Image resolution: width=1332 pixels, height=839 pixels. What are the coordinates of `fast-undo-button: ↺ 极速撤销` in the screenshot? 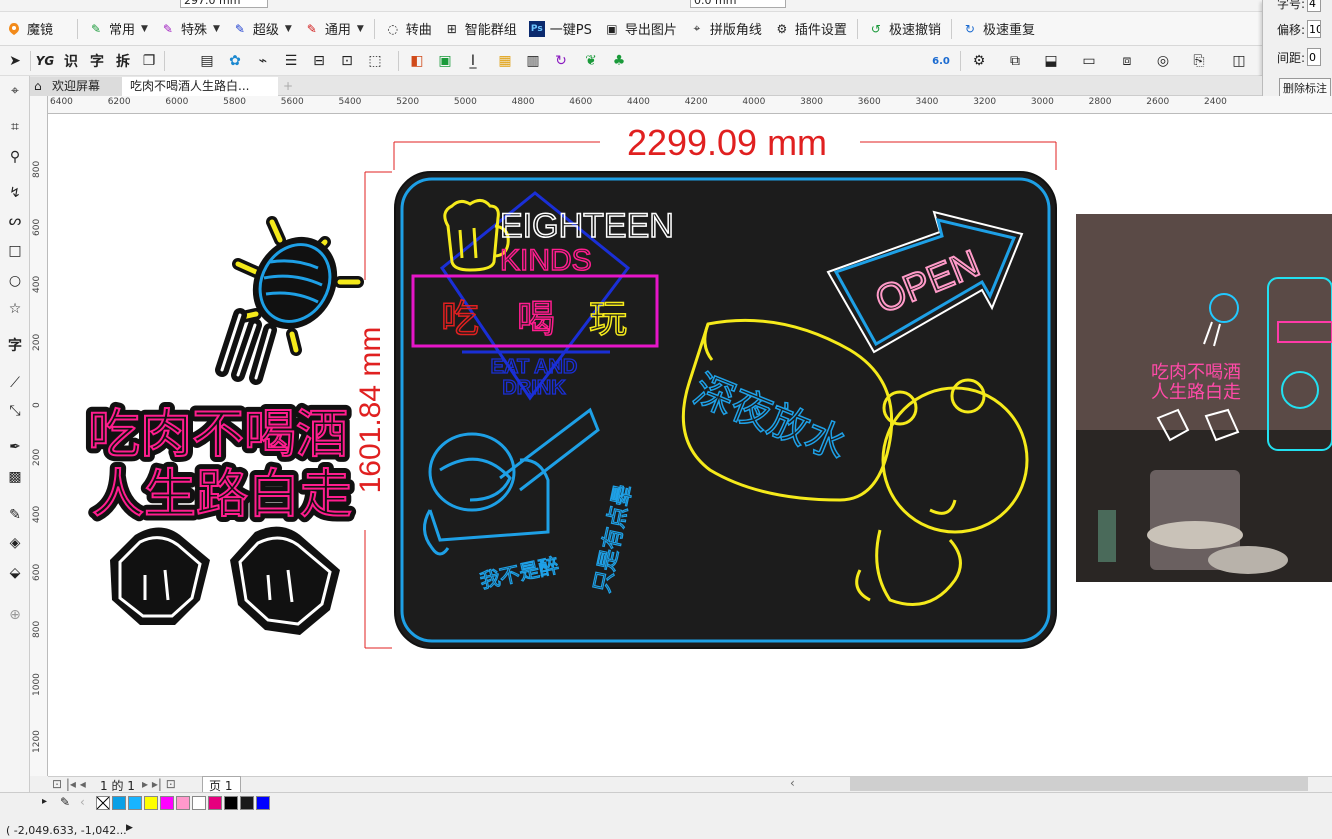 It's located at (904, 29).